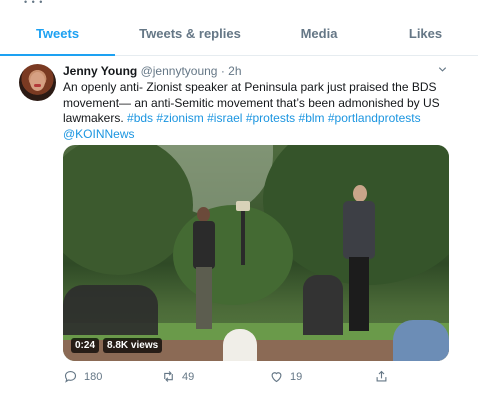 Image resolution: width=478 pixels, height=400 pixels. Describe the element at coordinates (100, 71) in the screenshot. I see `author-name: Jenny Young` at that location.